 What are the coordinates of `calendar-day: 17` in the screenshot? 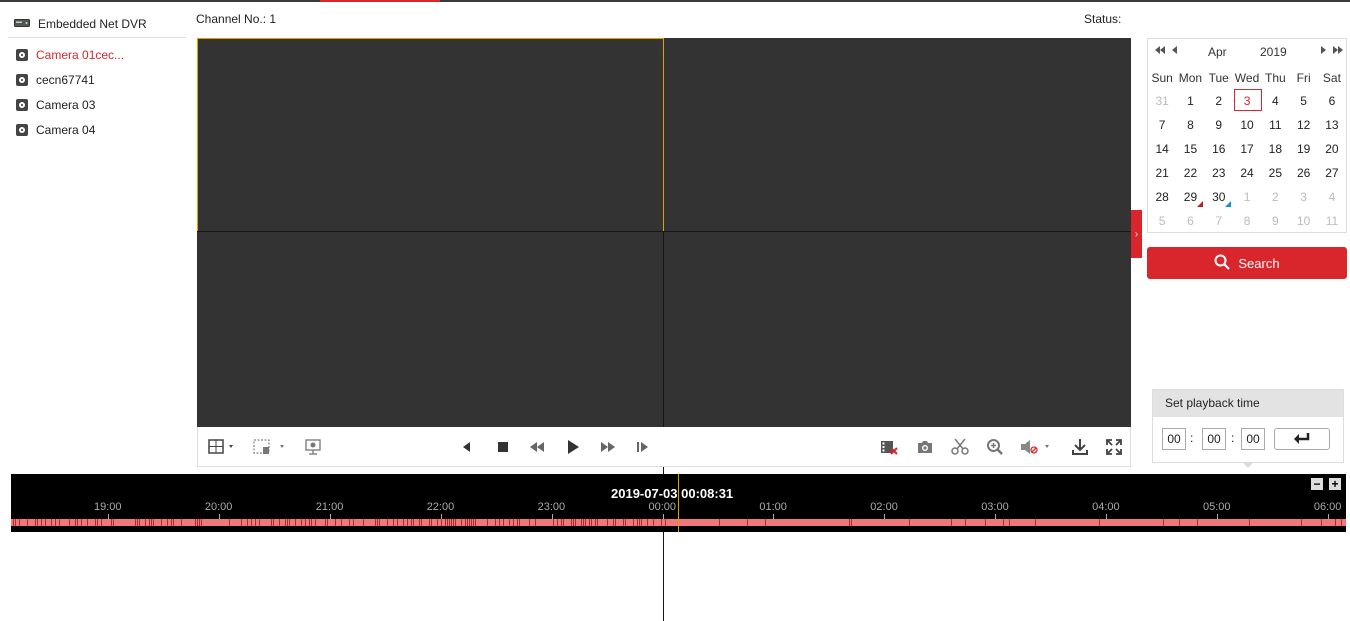 It's located at (1247, 149).